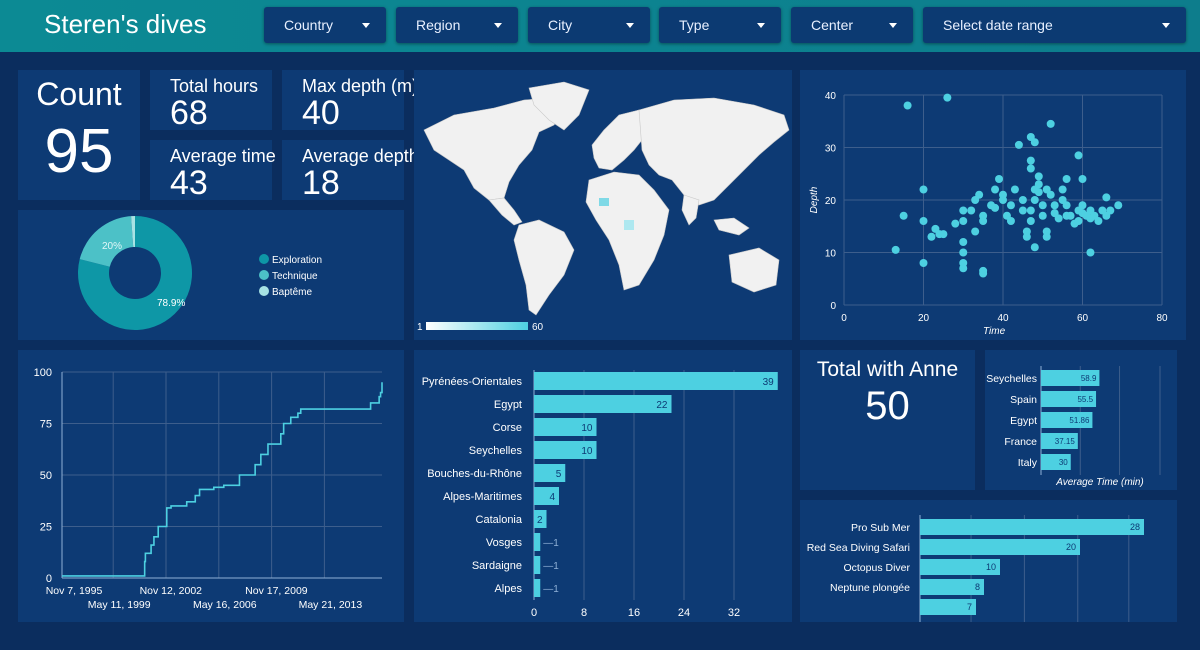 The width and height of the screenshot is (1200, 650). I want to click on map-legend-min: 1, so click(420, 327).